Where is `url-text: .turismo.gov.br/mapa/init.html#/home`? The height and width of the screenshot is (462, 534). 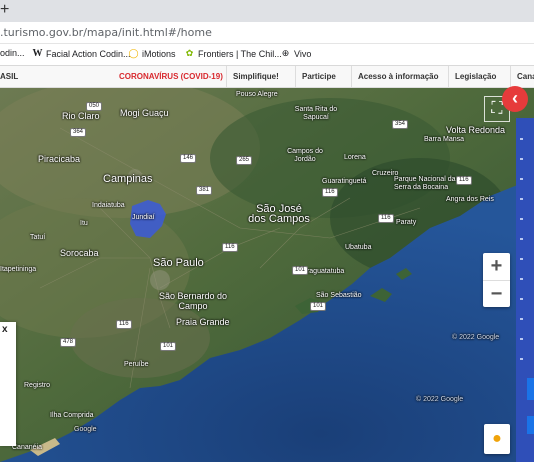 url-text: .turismo.gov.br/mapa/init.html#/home is located at coordinates (106, 32).